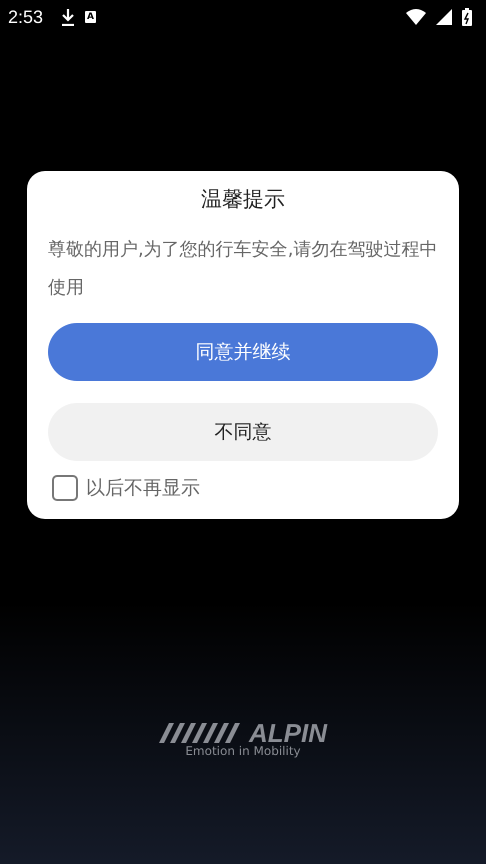 Image resolution: width=486 pixels, height=864 pixels. What do you see at coordinates (288, 733) in the screenshot?
I see `logo-wordmark: ALPIN` at bounding box center [288, 733].